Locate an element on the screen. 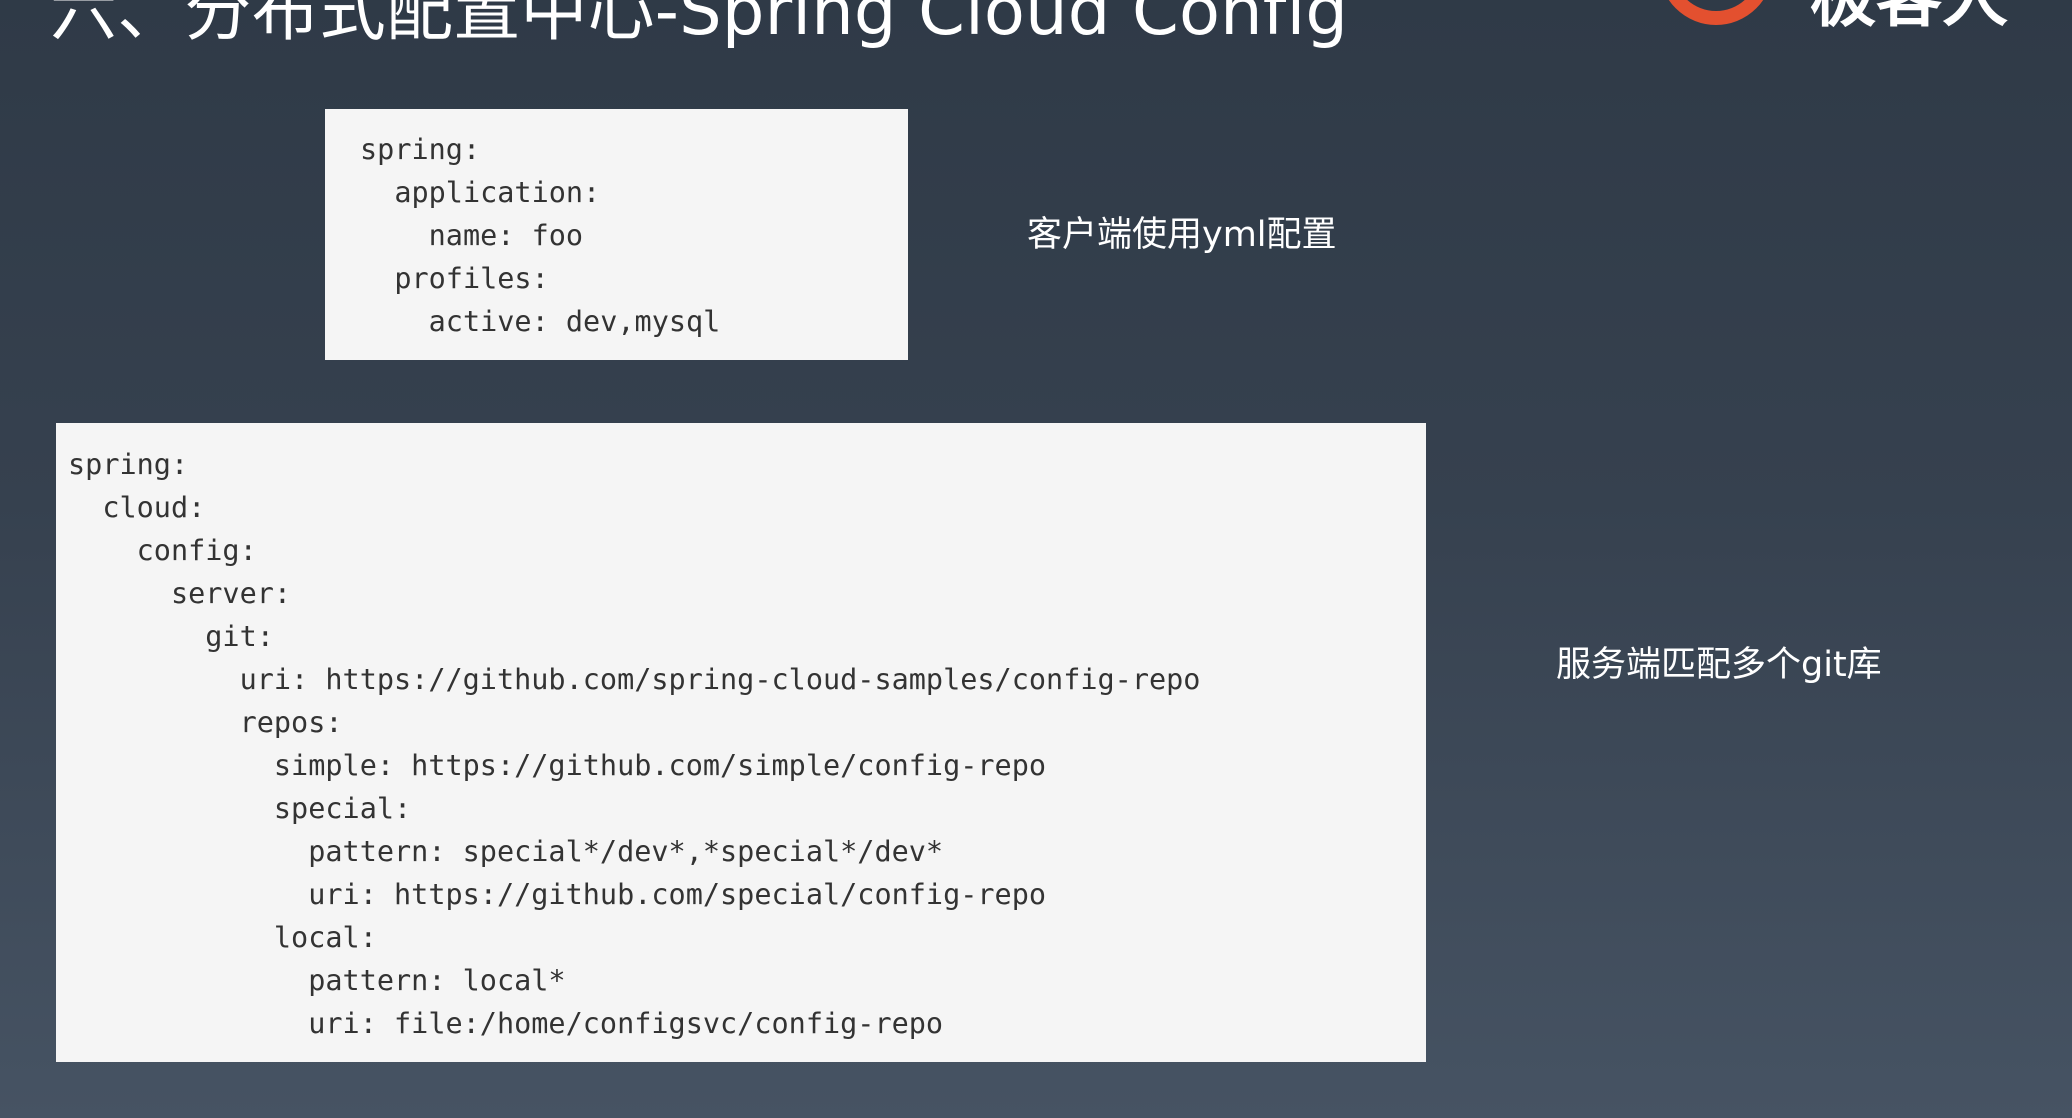 The image size is (2072, 1118). brand-name: 极客人 is located at coordinates (1909, 15).